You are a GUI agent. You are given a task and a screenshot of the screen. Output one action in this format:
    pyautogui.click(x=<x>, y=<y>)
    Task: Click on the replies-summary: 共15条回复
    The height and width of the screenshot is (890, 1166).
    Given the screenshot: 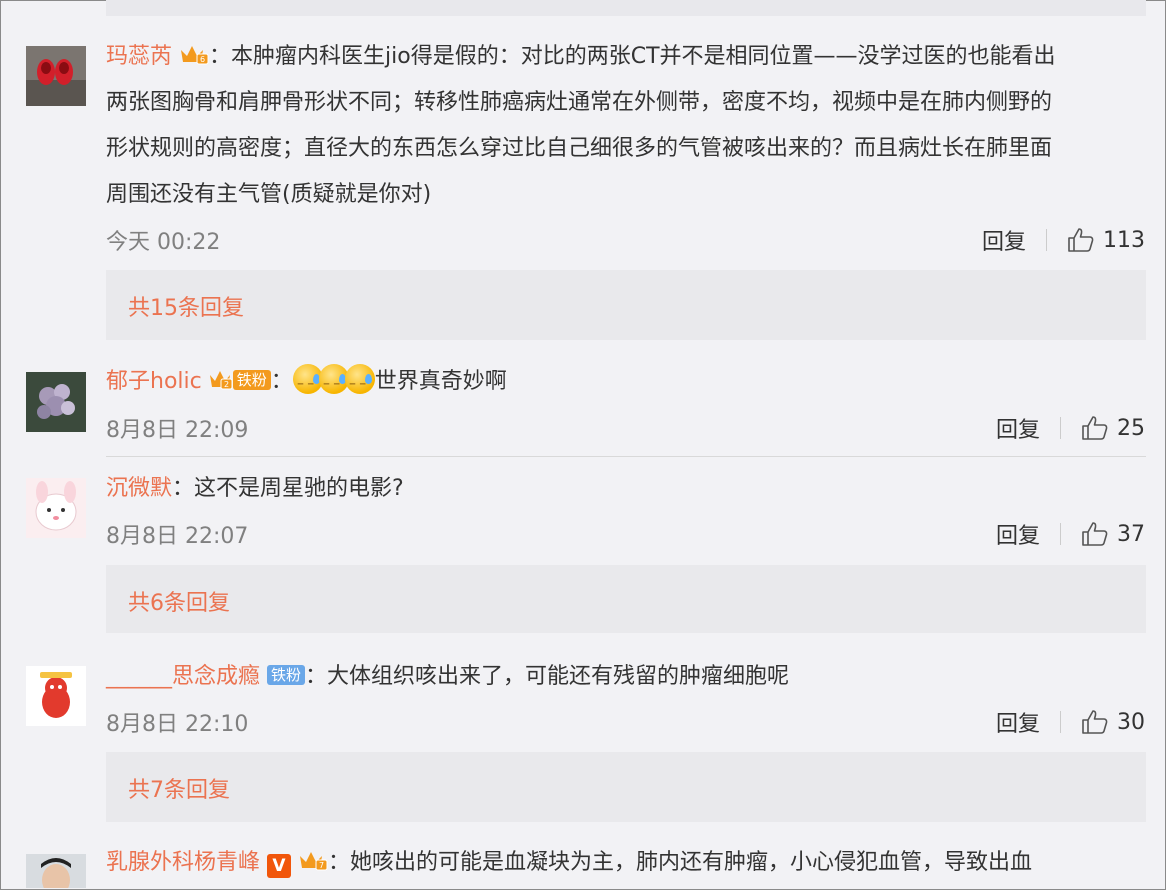 What is the action you would take?
    pyautogui.click(x=186, y=306)
    